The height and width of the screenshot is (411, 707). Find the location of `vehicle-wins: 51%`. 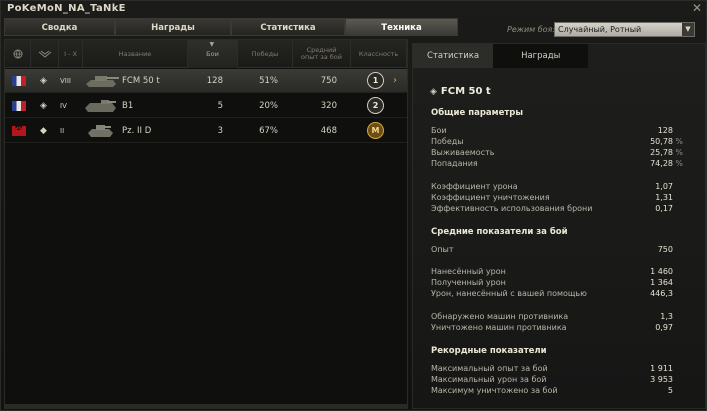

vehicle-wins: 51% is located at coordinates (268, 81).